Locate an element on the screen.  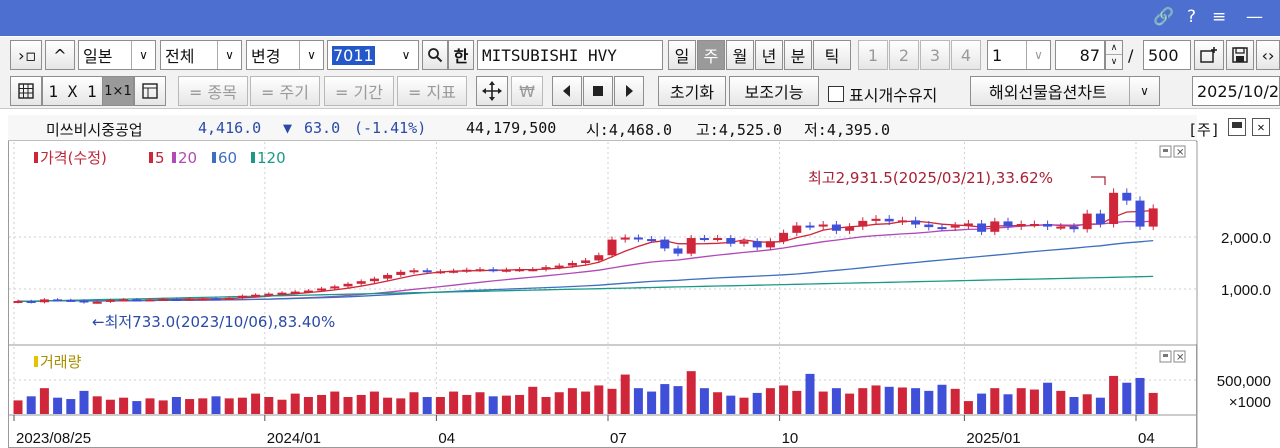
layout-panel-icon is located at coordinates (150, 91).